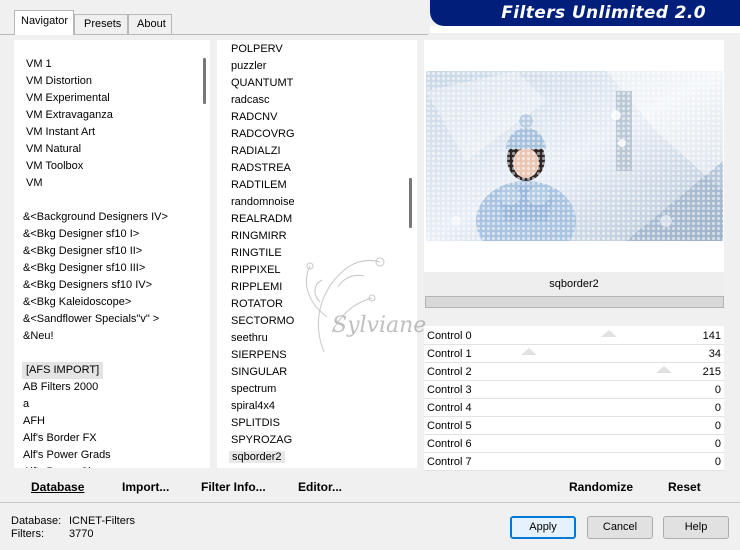  I want to click on filter-item: sqbrdrs, so click(324, 467).